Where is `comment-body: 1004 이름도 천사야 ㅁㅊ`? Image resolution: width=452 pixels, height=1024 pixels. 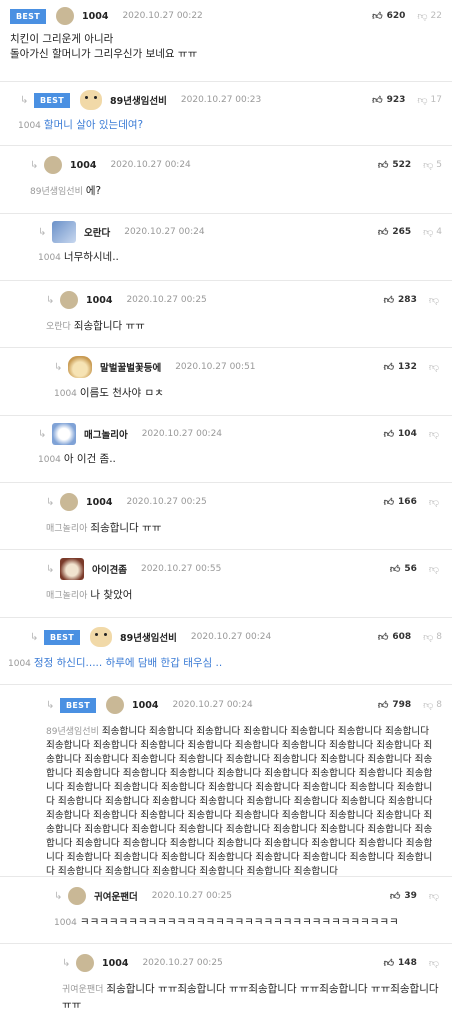
comment-body: 1004 이름도 천사야 ㅁㅊ is located at coordinates (253, 399).